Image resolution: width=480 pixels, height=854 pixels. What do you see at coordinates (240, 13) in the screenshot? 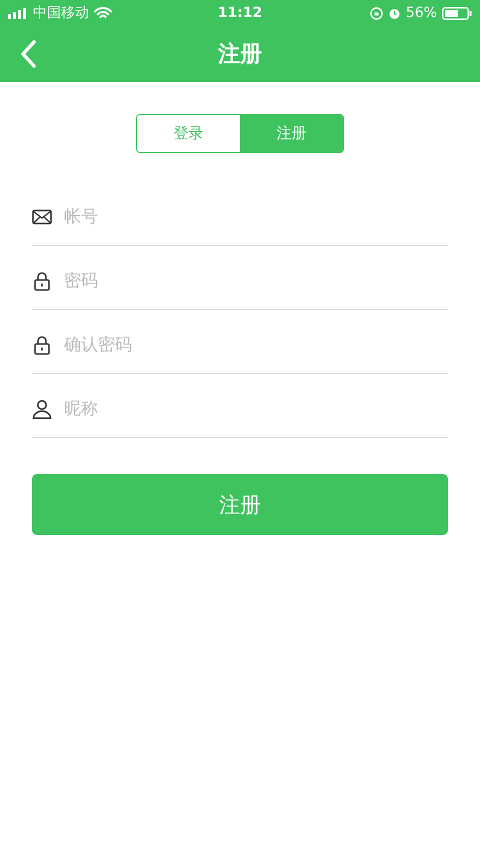
I see `status-time: 11:12` at bounding box center [240, 13].